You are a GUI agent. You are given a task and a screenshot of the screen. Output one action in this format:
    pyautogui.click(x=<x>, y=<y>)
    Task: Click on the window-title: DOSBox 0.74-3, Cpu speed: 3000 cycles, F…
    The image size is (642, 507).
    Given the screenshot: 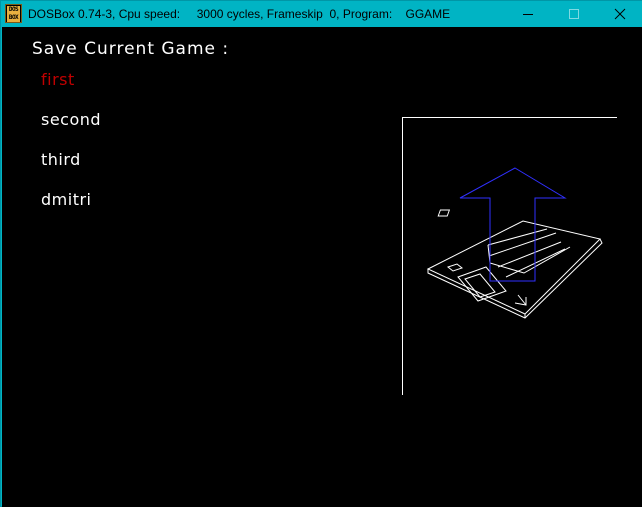 What is the action you would take?
    pyautogui.click(x=239, y=14)
    